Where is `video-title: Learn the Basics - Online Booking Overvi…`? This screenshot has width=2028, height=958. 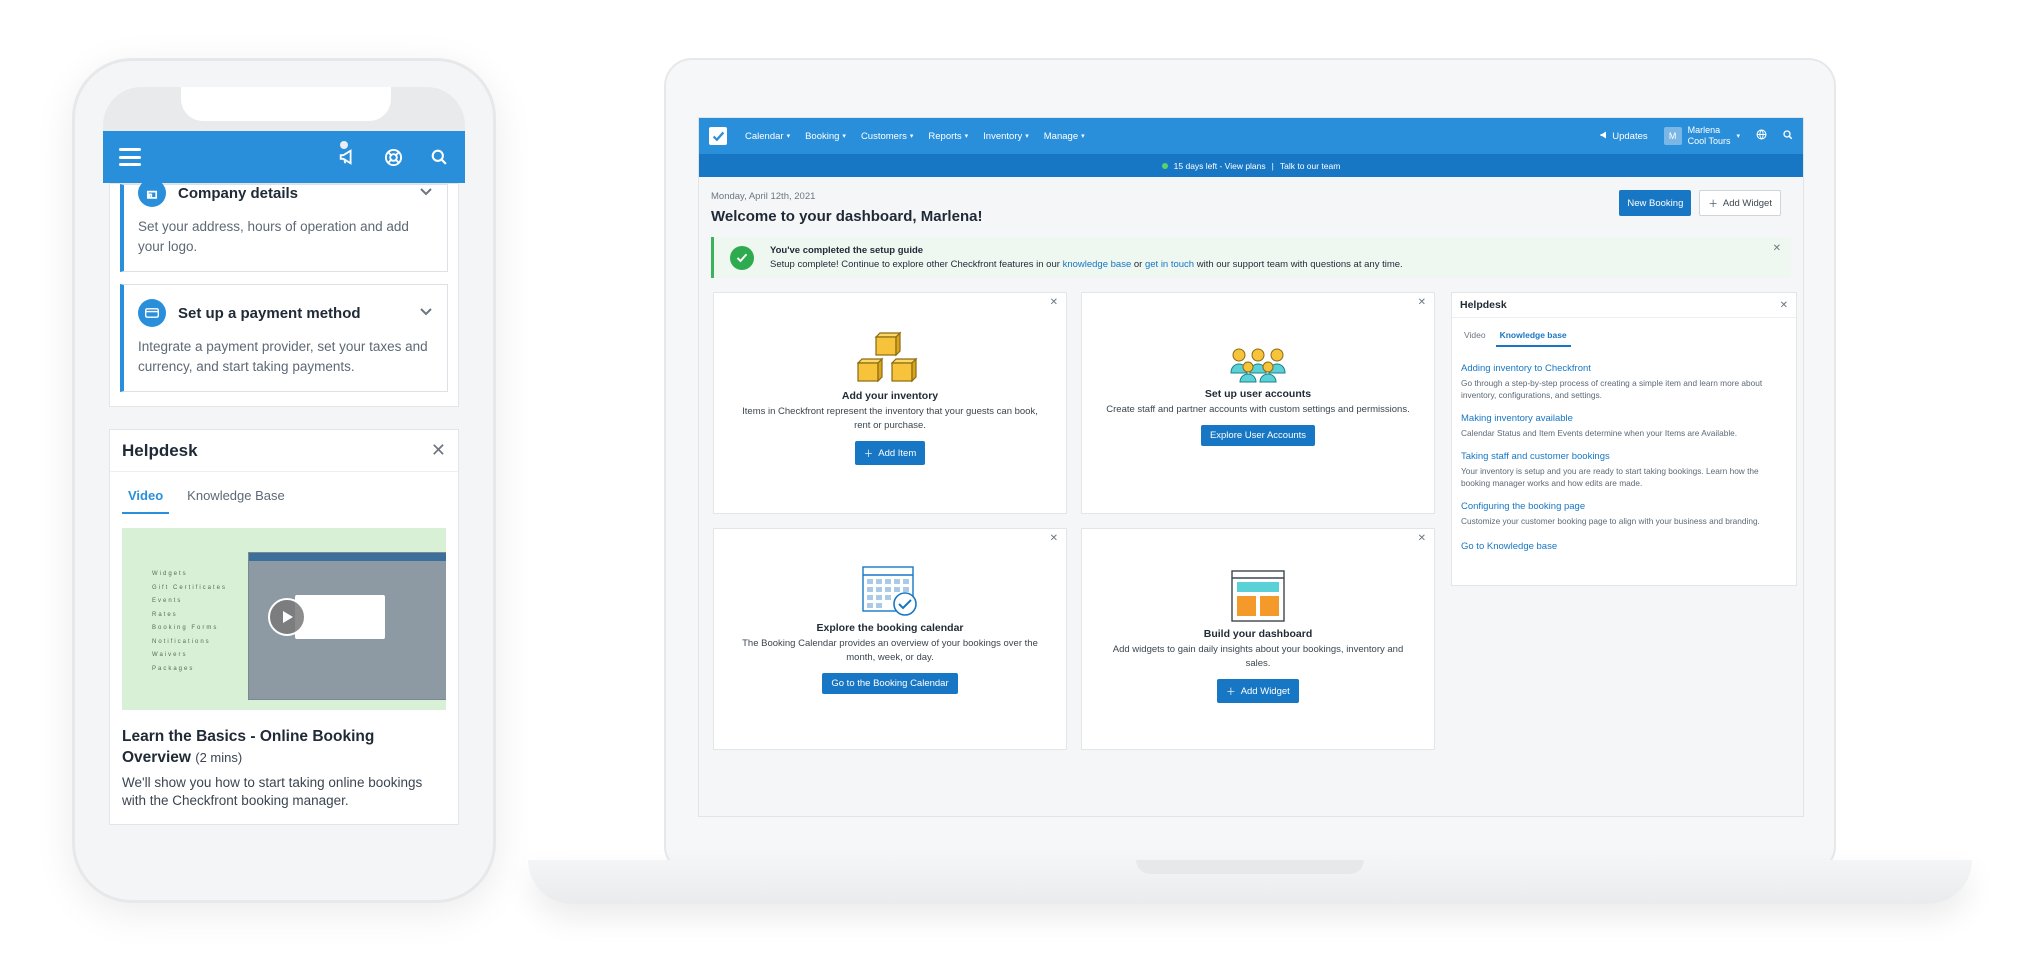
video-title: Learn the Basics - Online Booking Overvi… is located at coordinates (284, 739).